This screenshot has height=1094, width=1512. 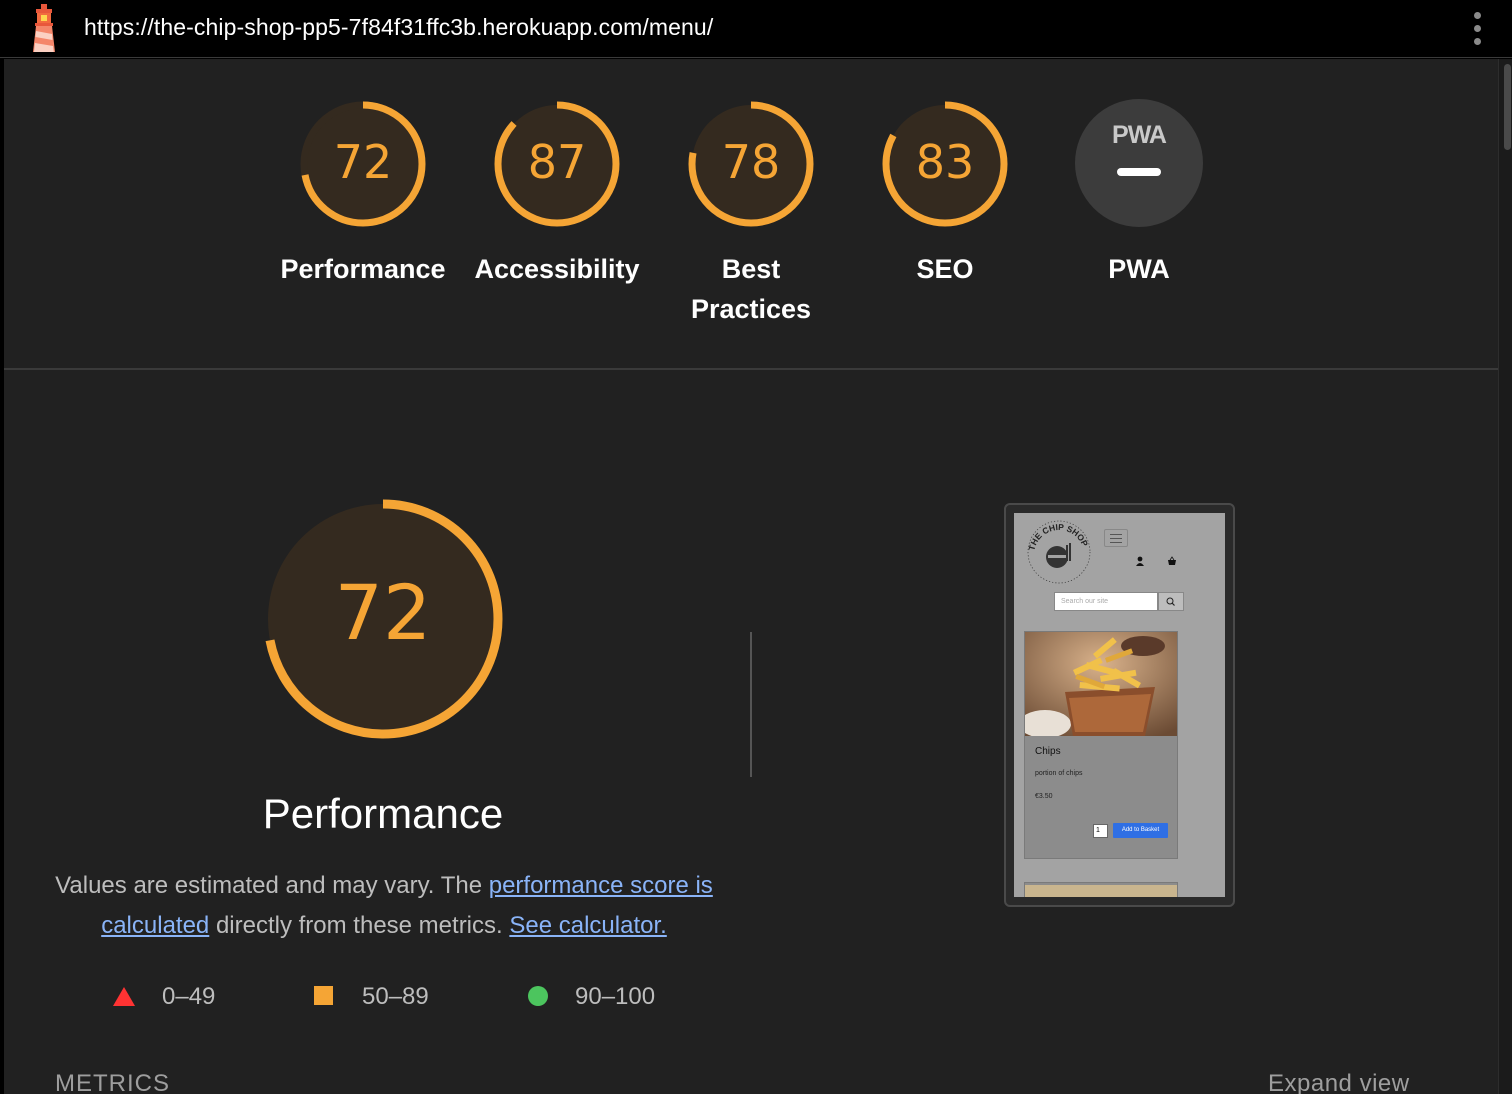 What do you see at coordinates (1048, 751) in the screenshot?
I see `product-name: Chips` at bounding box center [1048, 751].